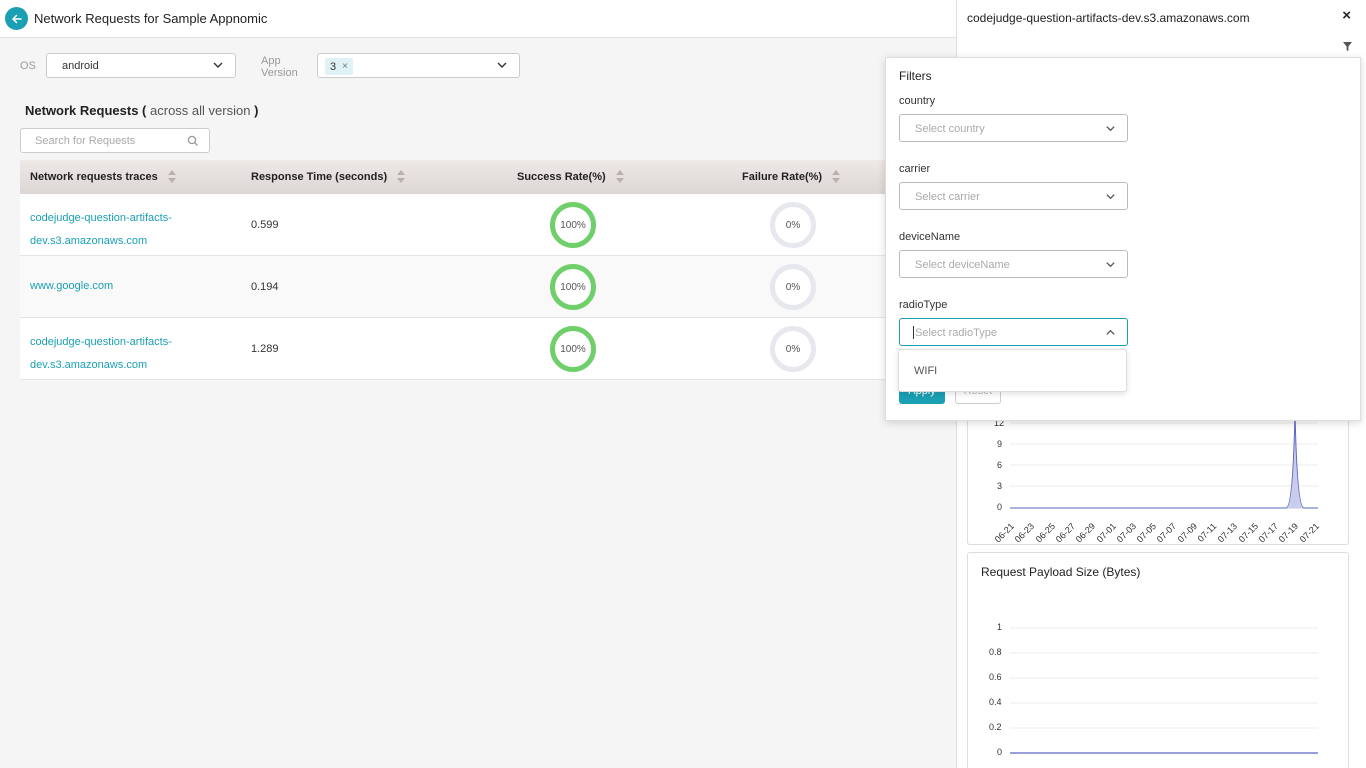  Describe the element at coordinates (995, 677) in the screenshot. I see `y-tick: 0.6` at that location.